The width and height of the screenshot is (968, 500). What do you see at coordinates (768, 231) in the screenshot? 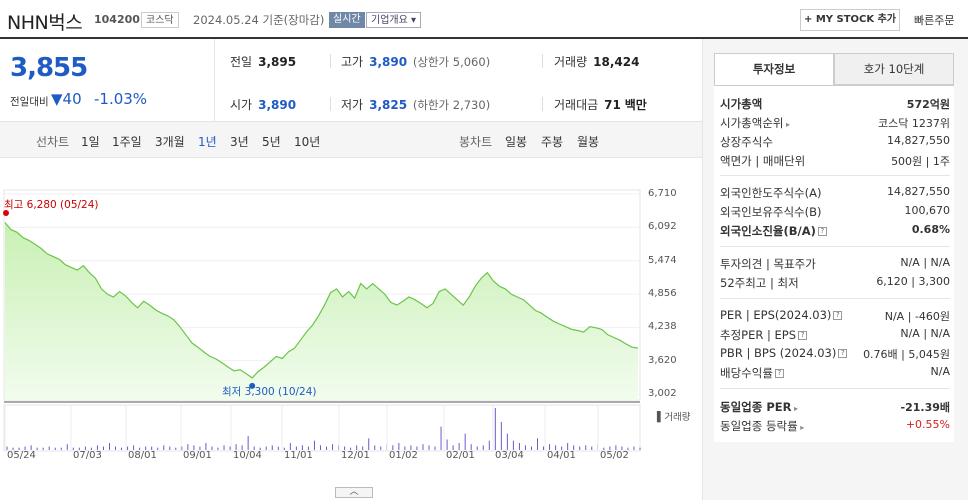
I see `info-row-label: 외국인소진율(B/A)` at bounding box center [768, 231].